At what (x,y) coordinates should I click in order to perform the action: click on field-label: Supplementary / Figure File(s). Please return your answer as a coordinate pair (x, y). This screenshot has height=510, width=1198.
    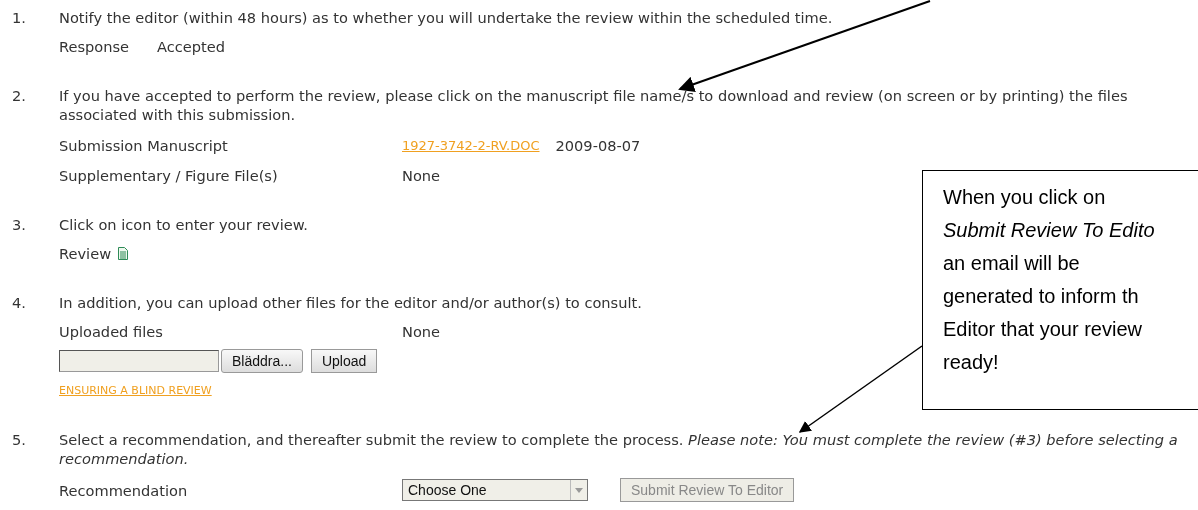
    Looking at the image, I should click on (169, 175).